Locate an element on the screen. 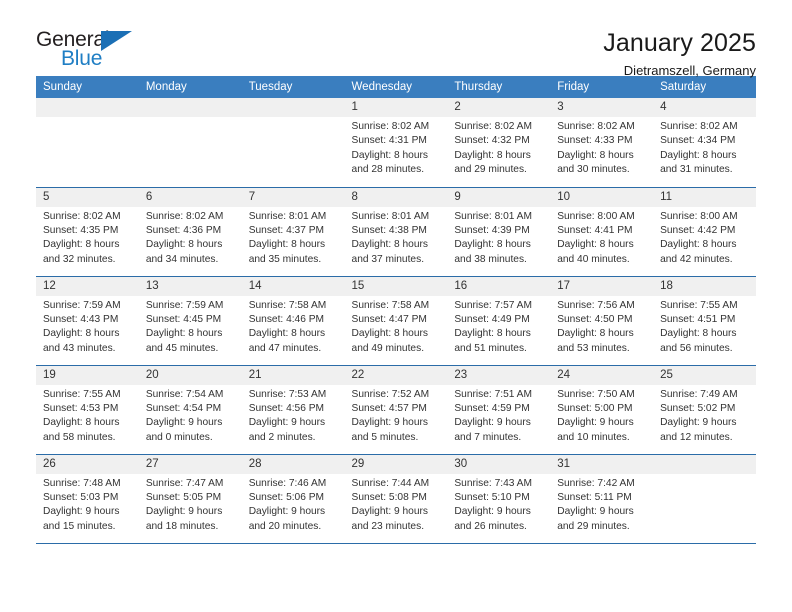 This screenshot has height=612, width=792. weekday-header-wednesday: Wednesday is located at coordinates (396, 87).